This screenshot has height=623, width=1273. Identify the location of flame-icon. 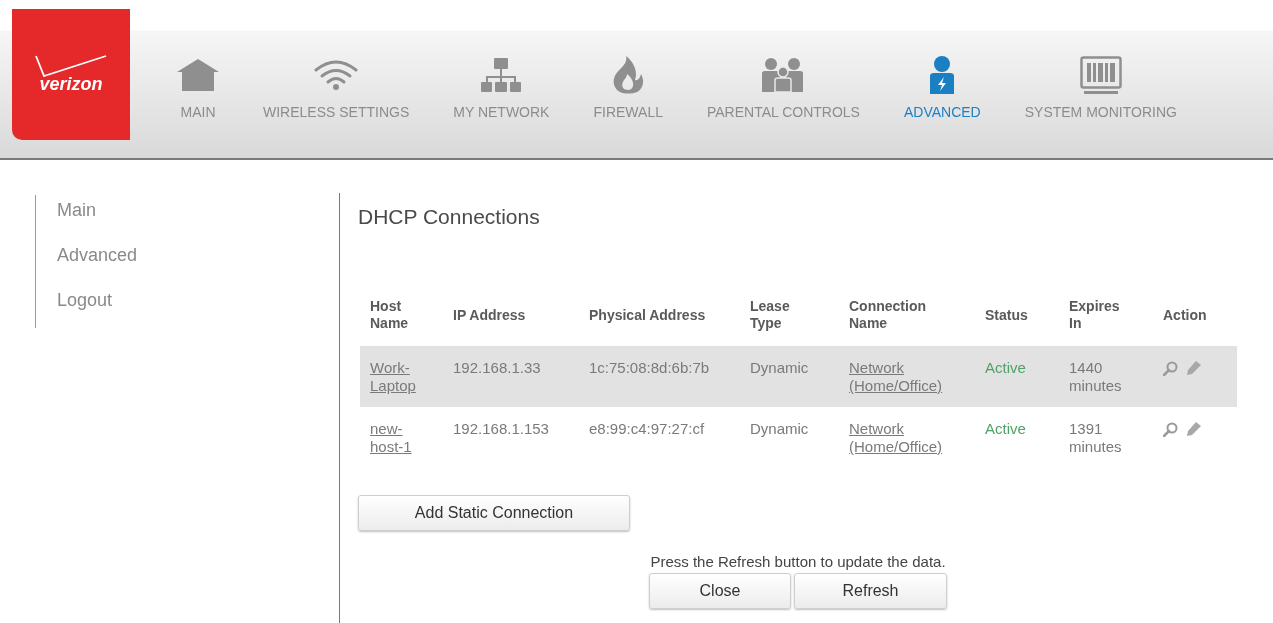
(628, 75).